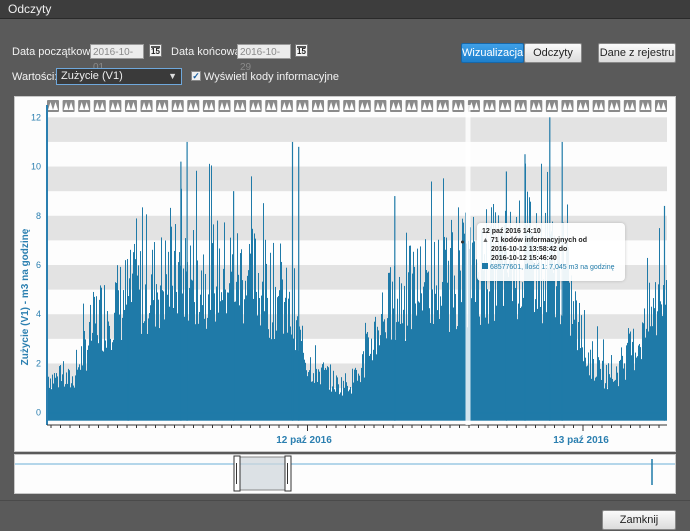 The width and height of the screenshot is (690, 531). I want to click on footer: Zamknij, so click(345, 515).